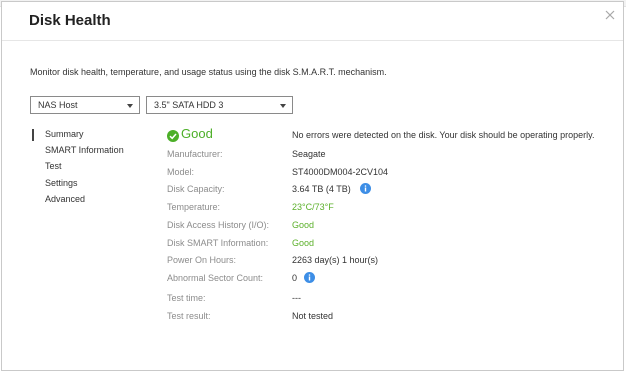  Describe the element at coordinates (295, 278) in the screenshot. I see `abnormal-sector-count-value: 0` at that location.